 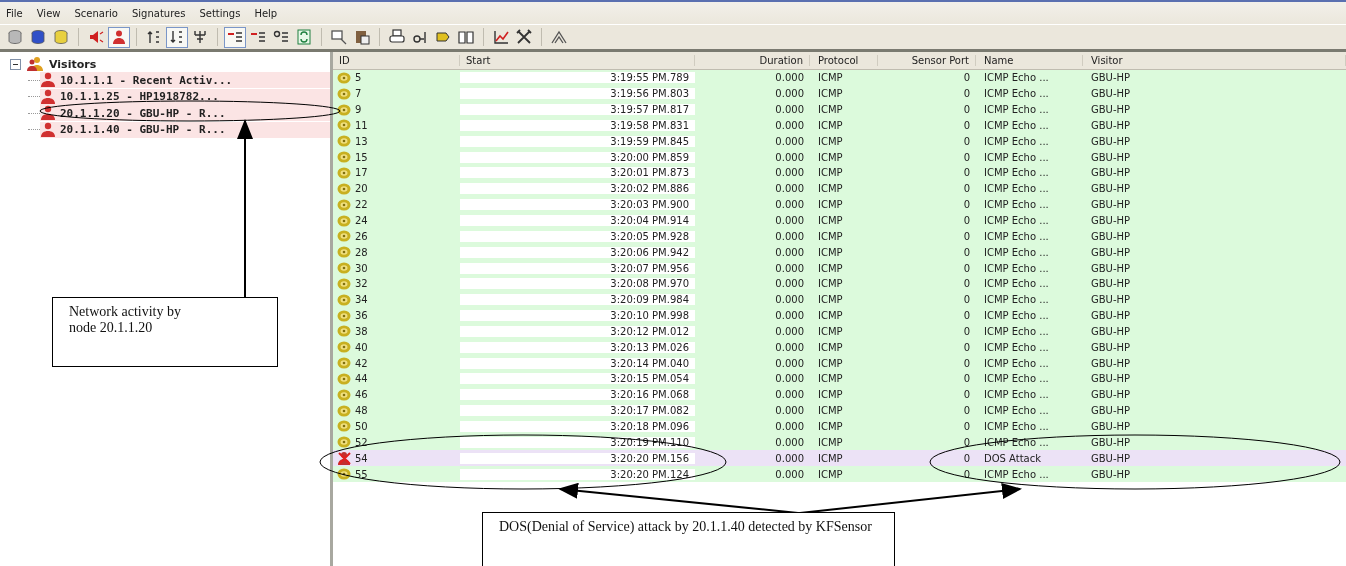 What do you see at coordinates (15, 64) in the screenshot?
I see `collapse-toggle` at bounding box center [15, 64].